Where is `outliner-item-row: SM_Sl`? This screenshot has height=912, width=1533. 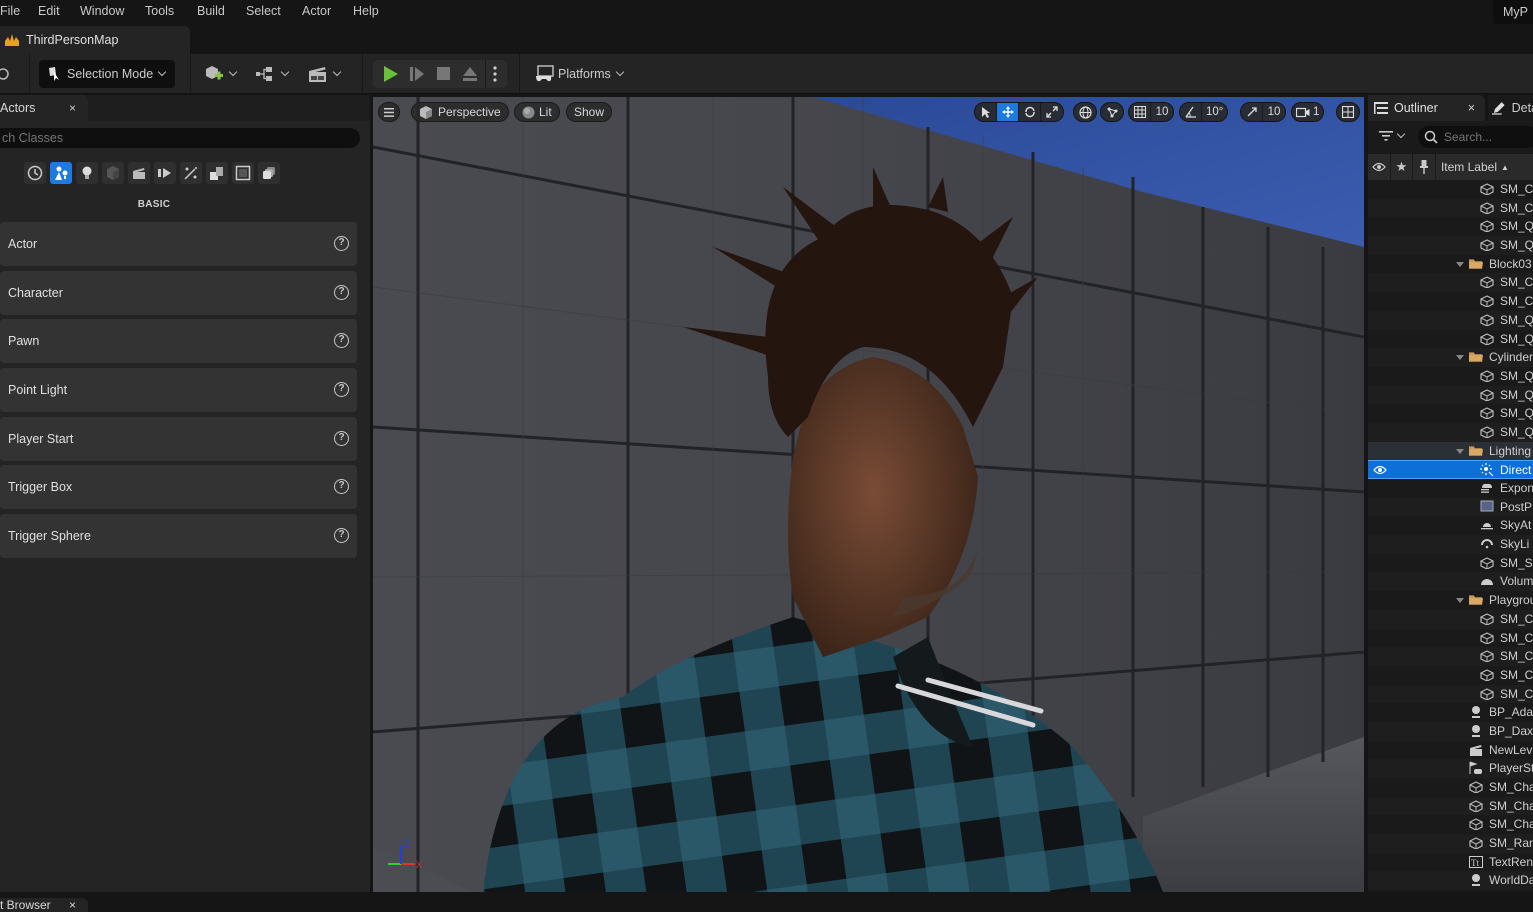 outliner-item-row: SM_Sl is located at coordinates (1450, 563).